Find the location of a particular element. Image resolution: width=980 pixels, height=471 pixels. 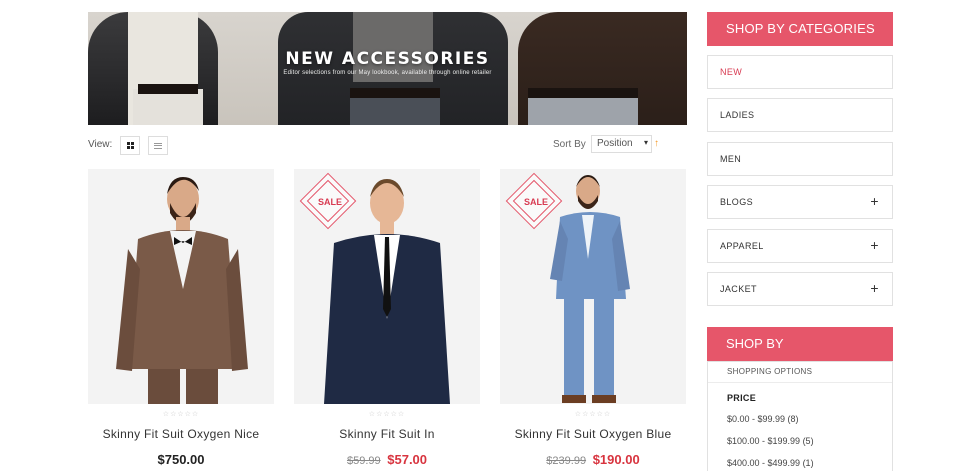

category-item-new: NEW is located at coordinates (800, 72).